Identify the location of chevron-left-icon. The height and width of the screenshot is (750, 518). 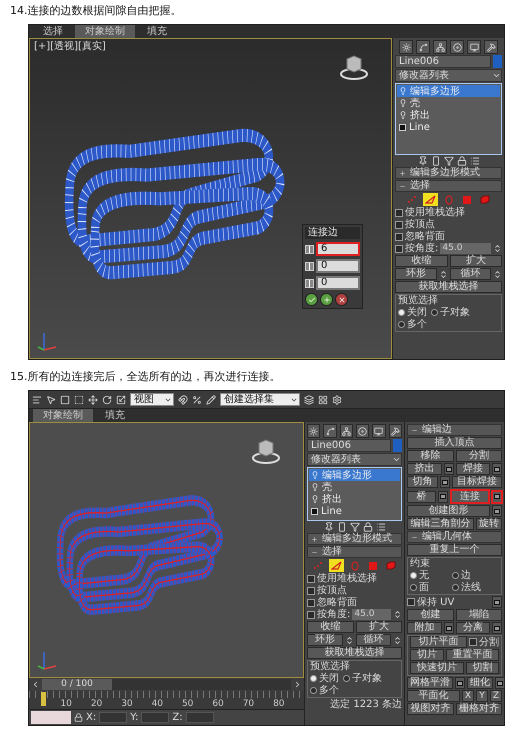
(35, 684).